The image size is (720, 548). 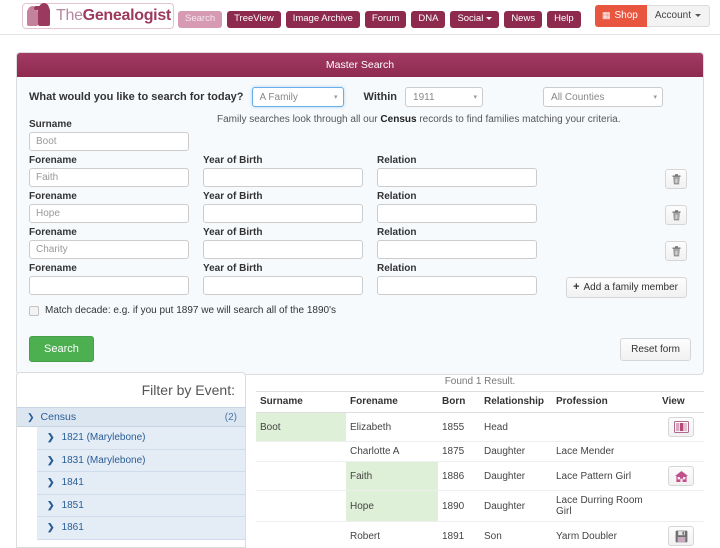 What do you see at coordinates (564, 19) in the screenshot?
I see `nav-item-help: Help` at bounding box center [564, 19].